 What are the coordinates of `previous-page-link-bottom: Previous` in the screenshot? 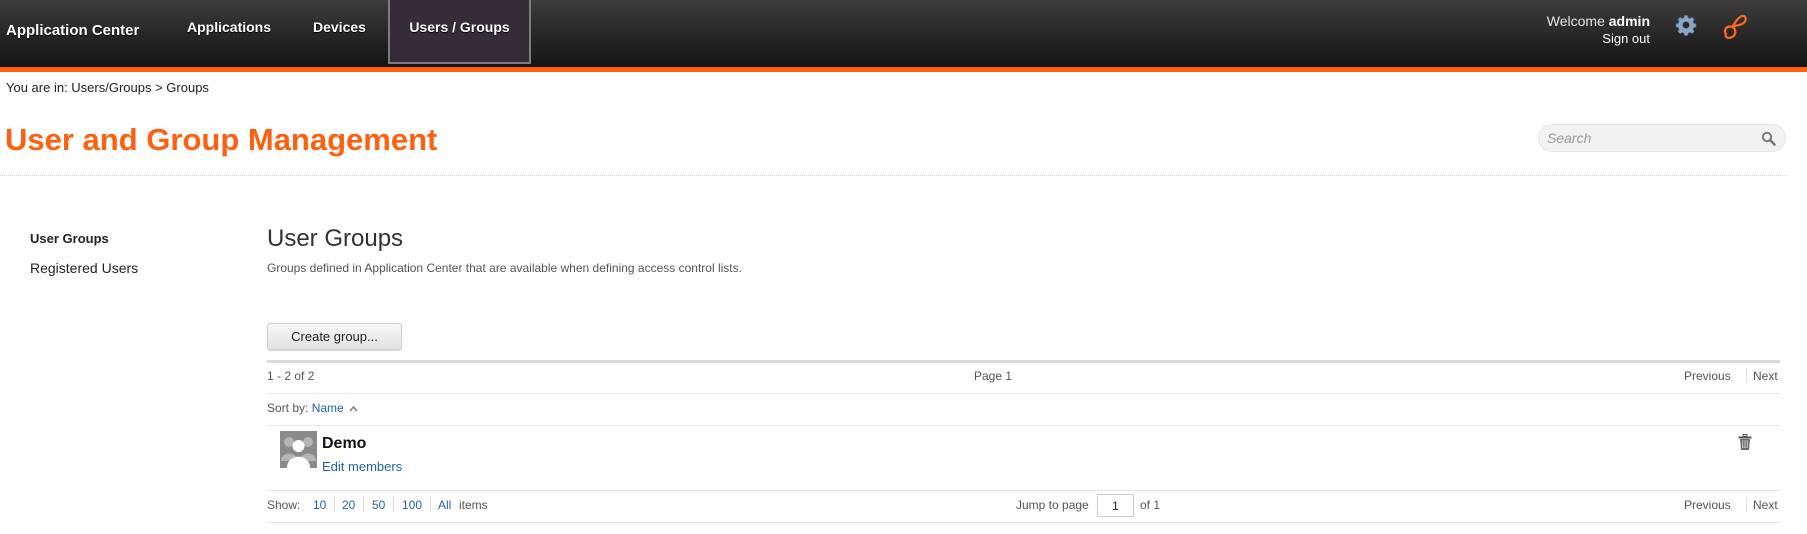 It's located at (1707, 505).